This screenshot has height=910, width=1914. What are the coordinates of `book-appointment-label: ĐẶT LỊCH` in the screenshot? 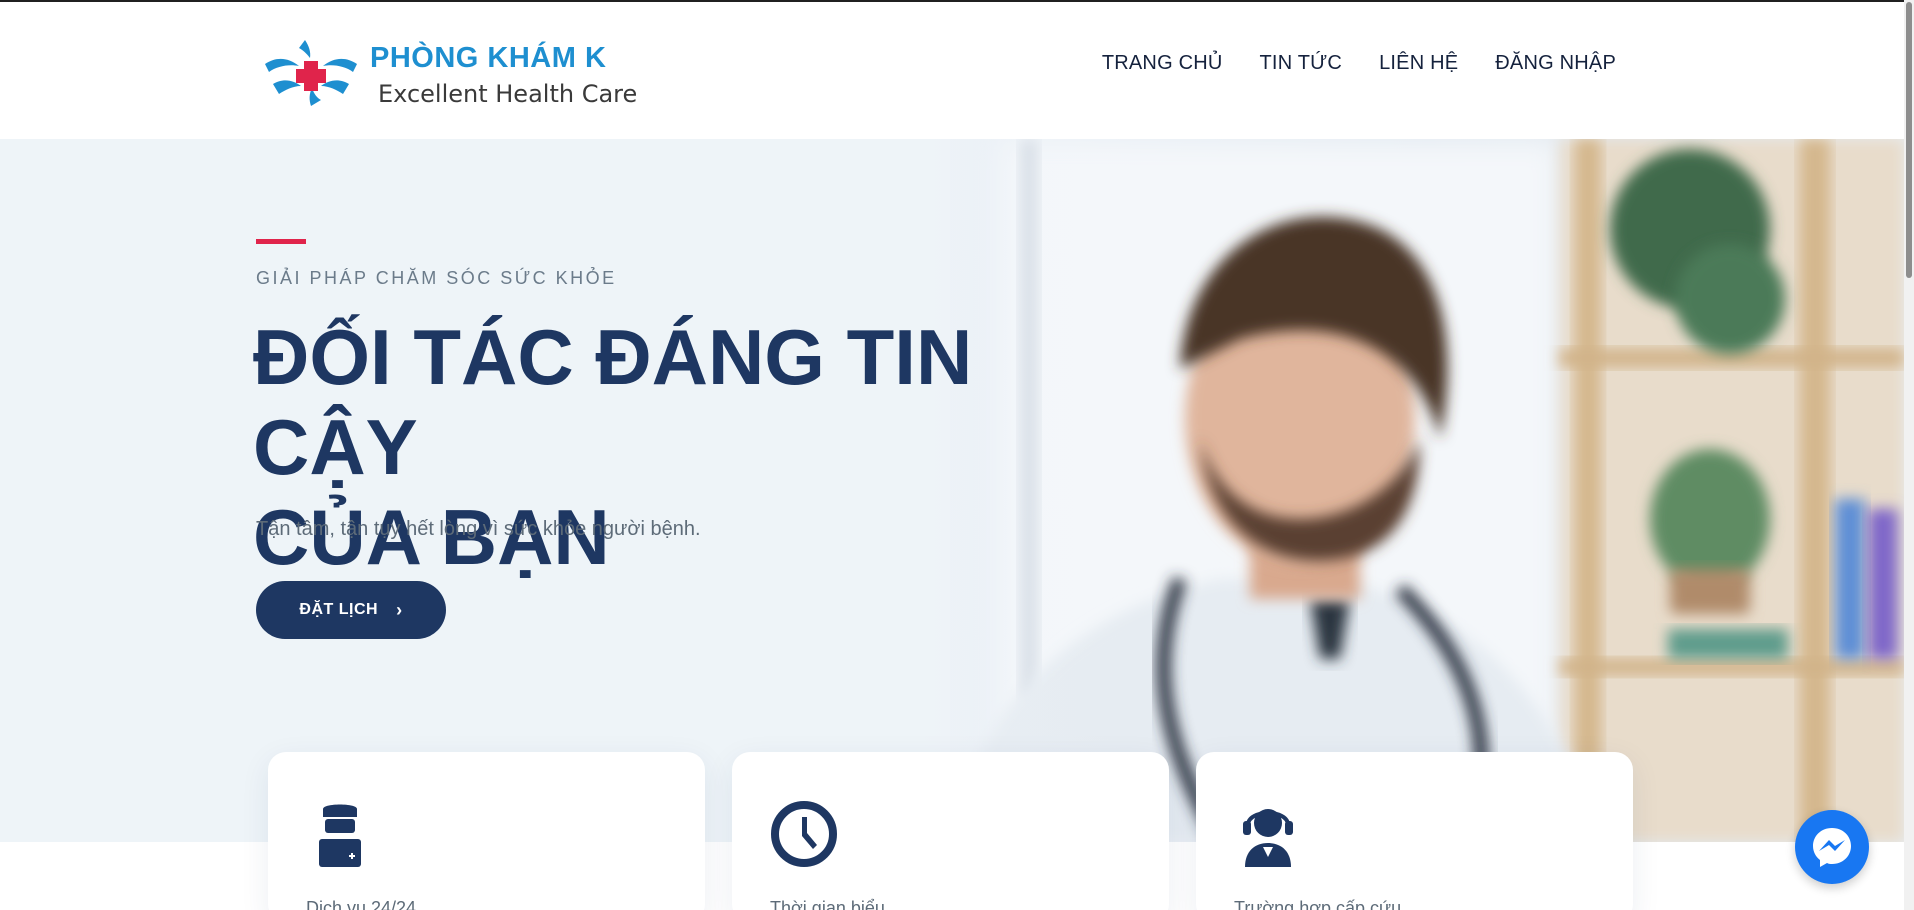 It's located at (339, 609).